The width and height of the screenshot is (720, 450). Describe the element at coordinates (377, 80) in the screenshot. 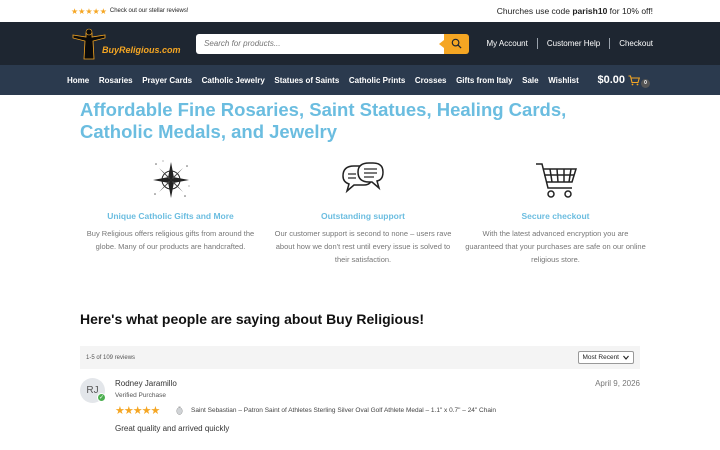

I see `nav-item-catholic-prints: Catholic Prints` at that location.